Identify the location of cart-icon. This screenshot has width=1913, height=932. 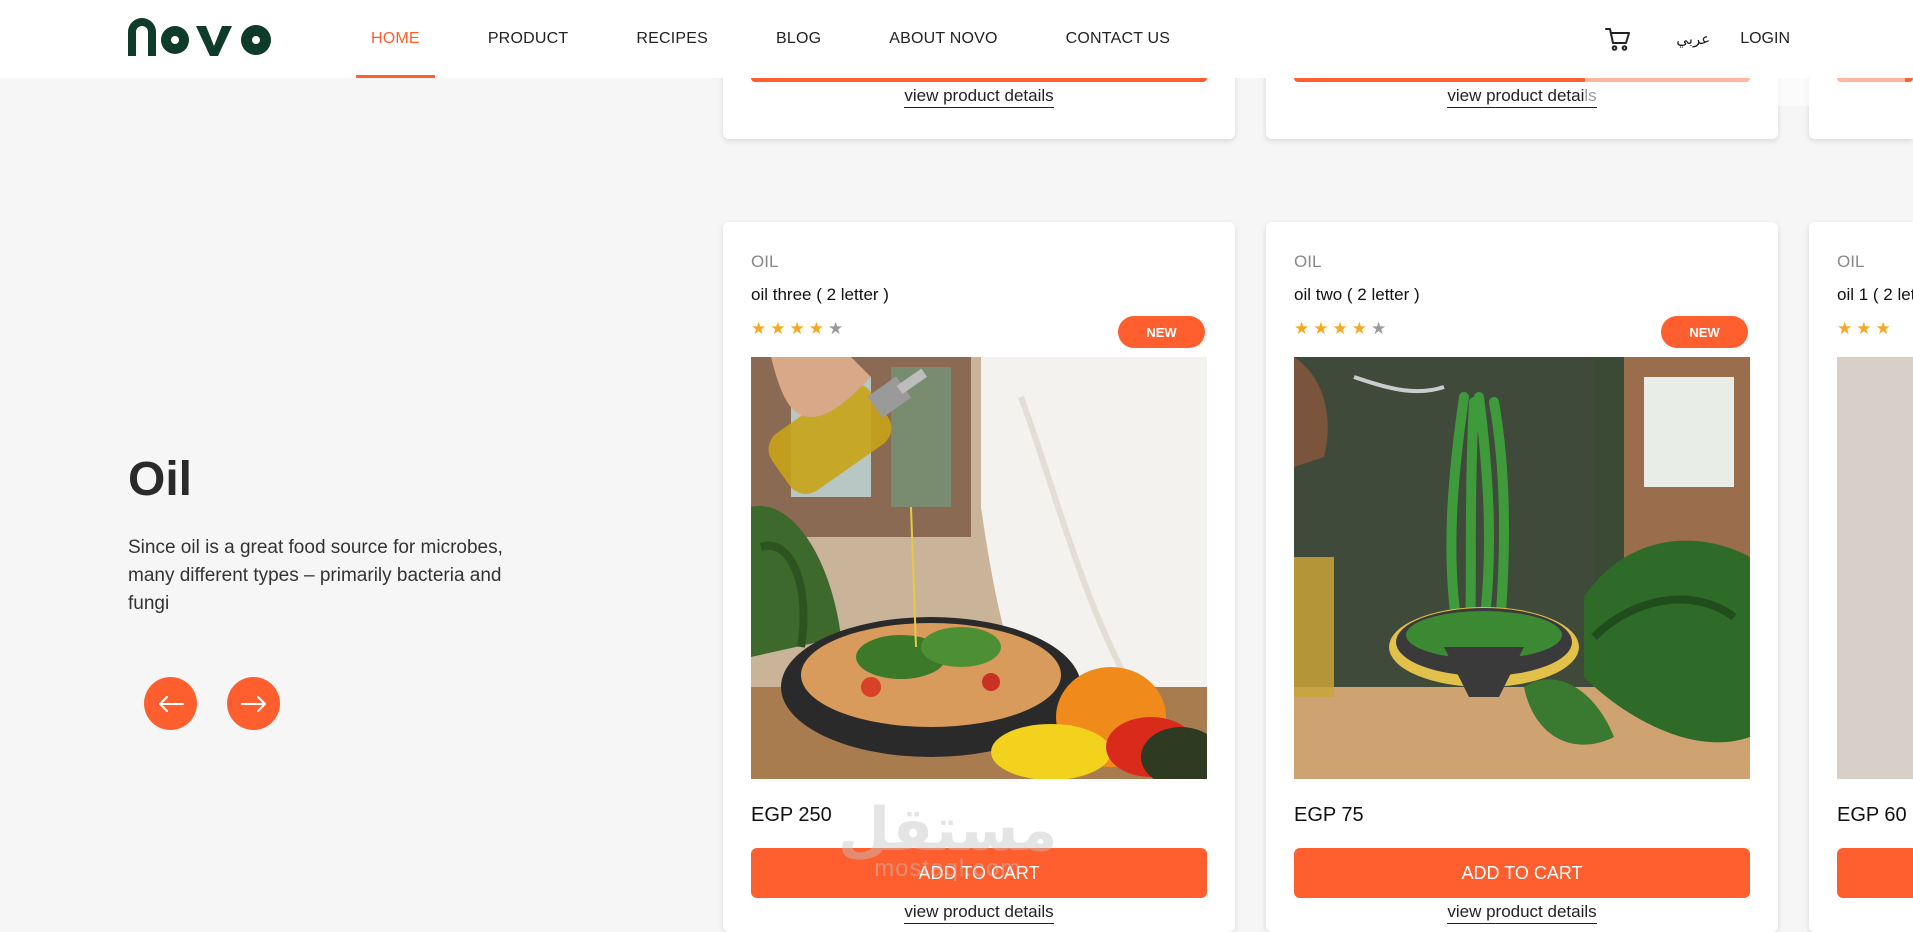
(1618, 39).